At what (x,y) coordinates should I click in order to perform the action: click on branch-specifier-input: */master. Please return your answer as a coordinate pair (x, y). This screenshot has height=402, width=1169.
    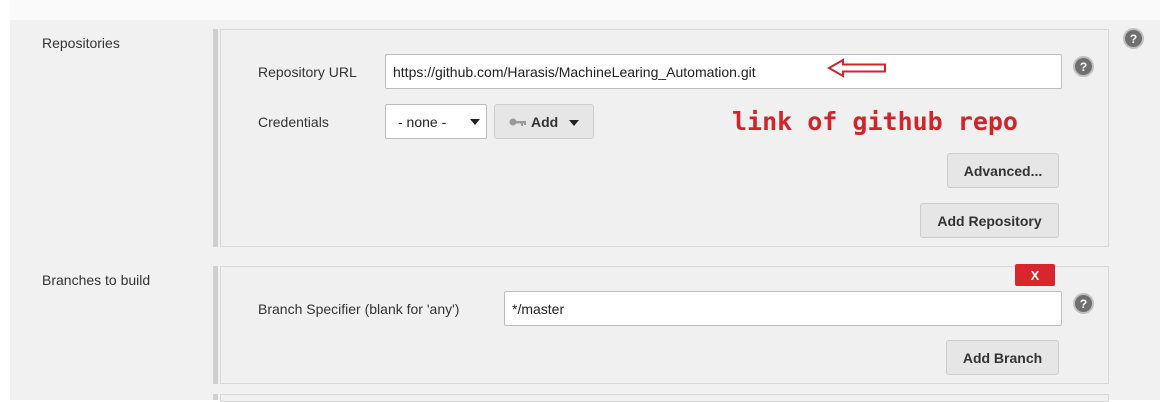
    Looking at the image, I should click on (783, 308).